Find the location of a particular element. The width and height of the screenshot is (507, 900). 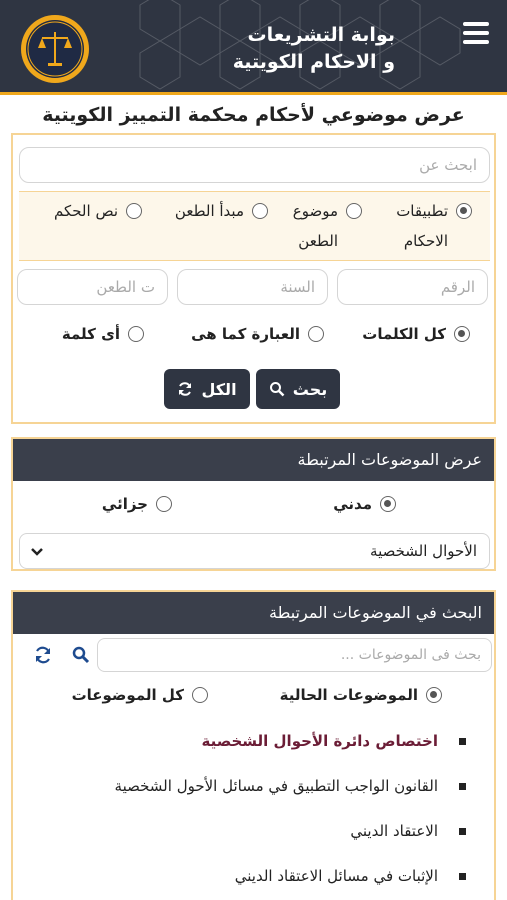

search-type-appeal-subject: موضوع الطعن is located at coordinates (319, 226).